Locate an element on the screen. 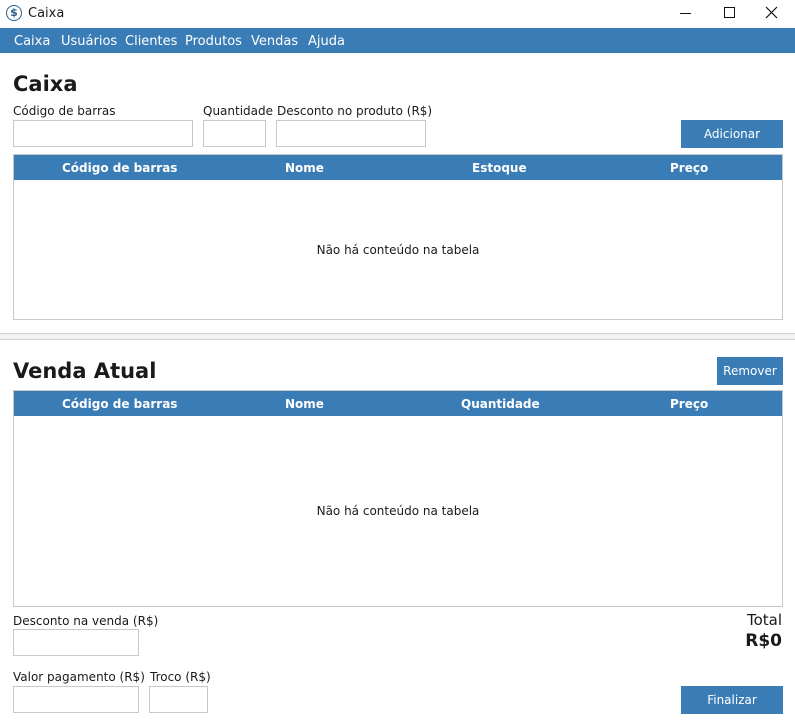 The image size is (795, 726). sale-discount-input is located at coordinates (76, 642).